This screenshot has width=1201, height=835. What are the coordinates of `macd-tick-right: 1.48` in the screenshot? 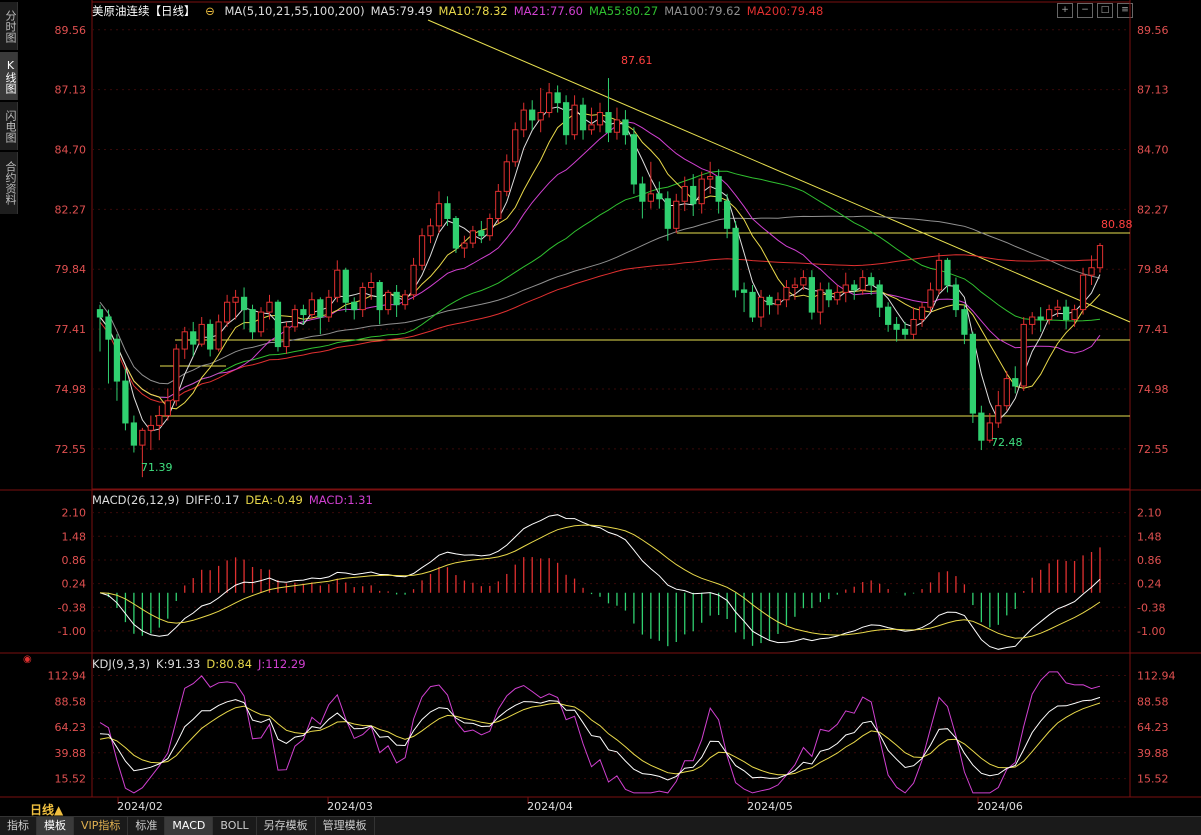 It's located at (1149, 536).